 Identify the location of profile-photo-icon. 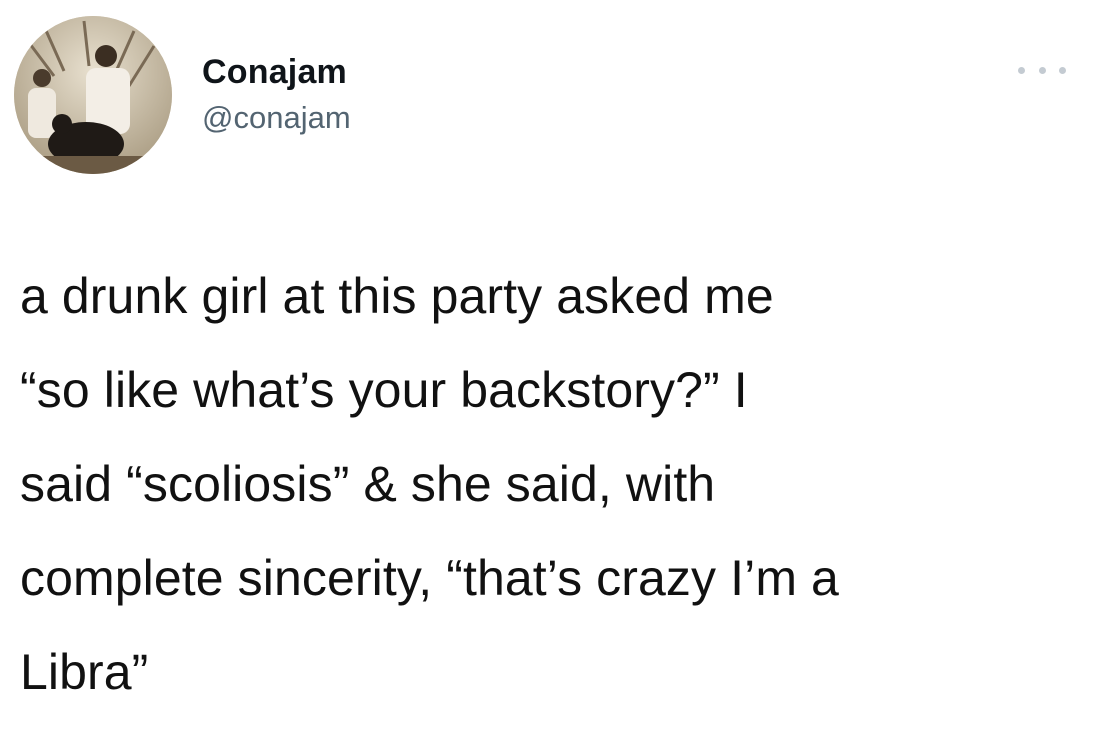
(93, 95).